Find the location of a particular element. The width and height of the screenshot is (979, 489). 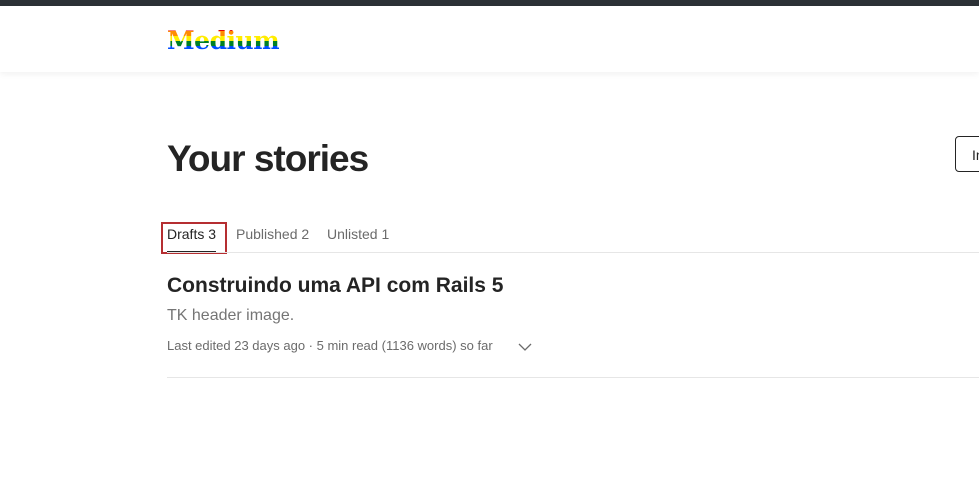

stories-tabs: Drafts 3 Published 2 Unlisted 1 is located at coordinates (573, 237).